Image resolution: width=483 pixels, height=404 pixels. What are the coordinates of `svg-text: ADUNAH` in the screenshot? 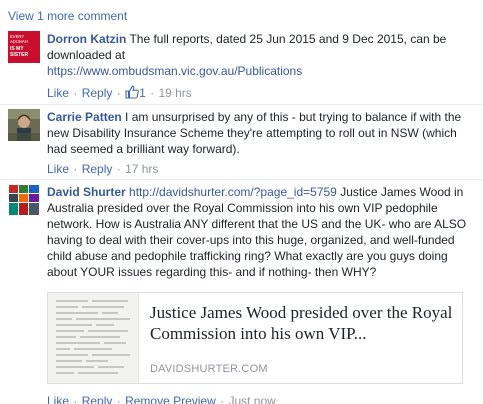 It's located at (19, 41).